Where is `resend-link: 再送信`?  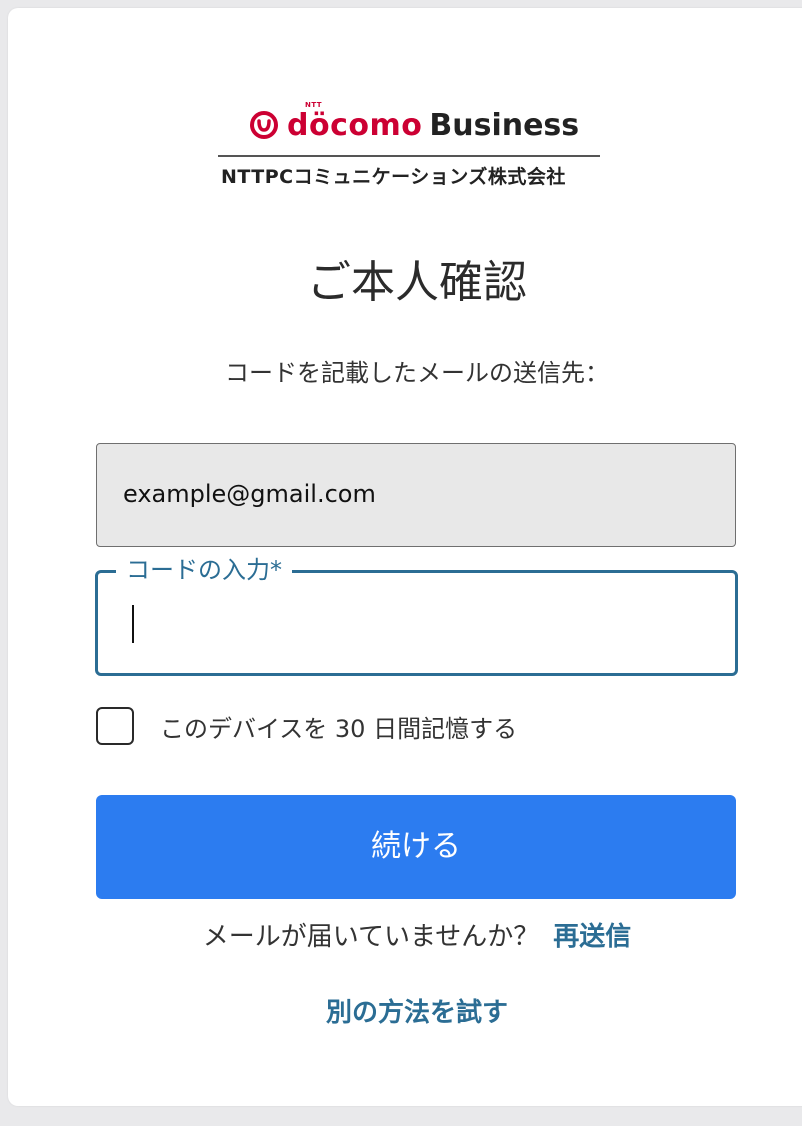 resend-link: 再送信 is located at coordinates (592, 937).